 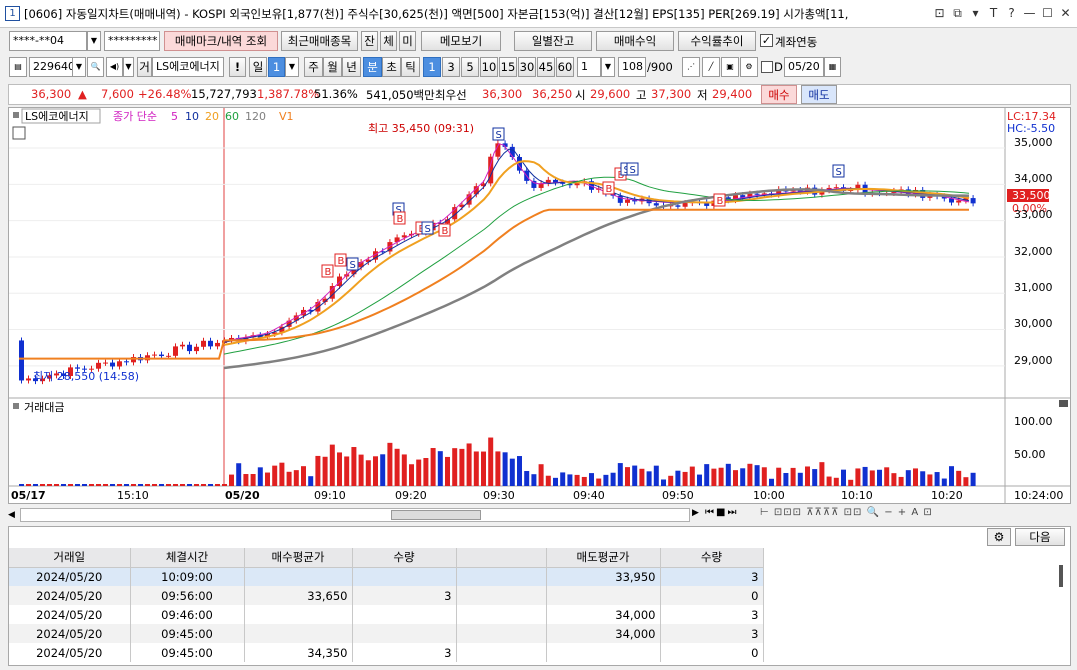 I want to click on minimize-icon: —, so click(x=1029, y=13).